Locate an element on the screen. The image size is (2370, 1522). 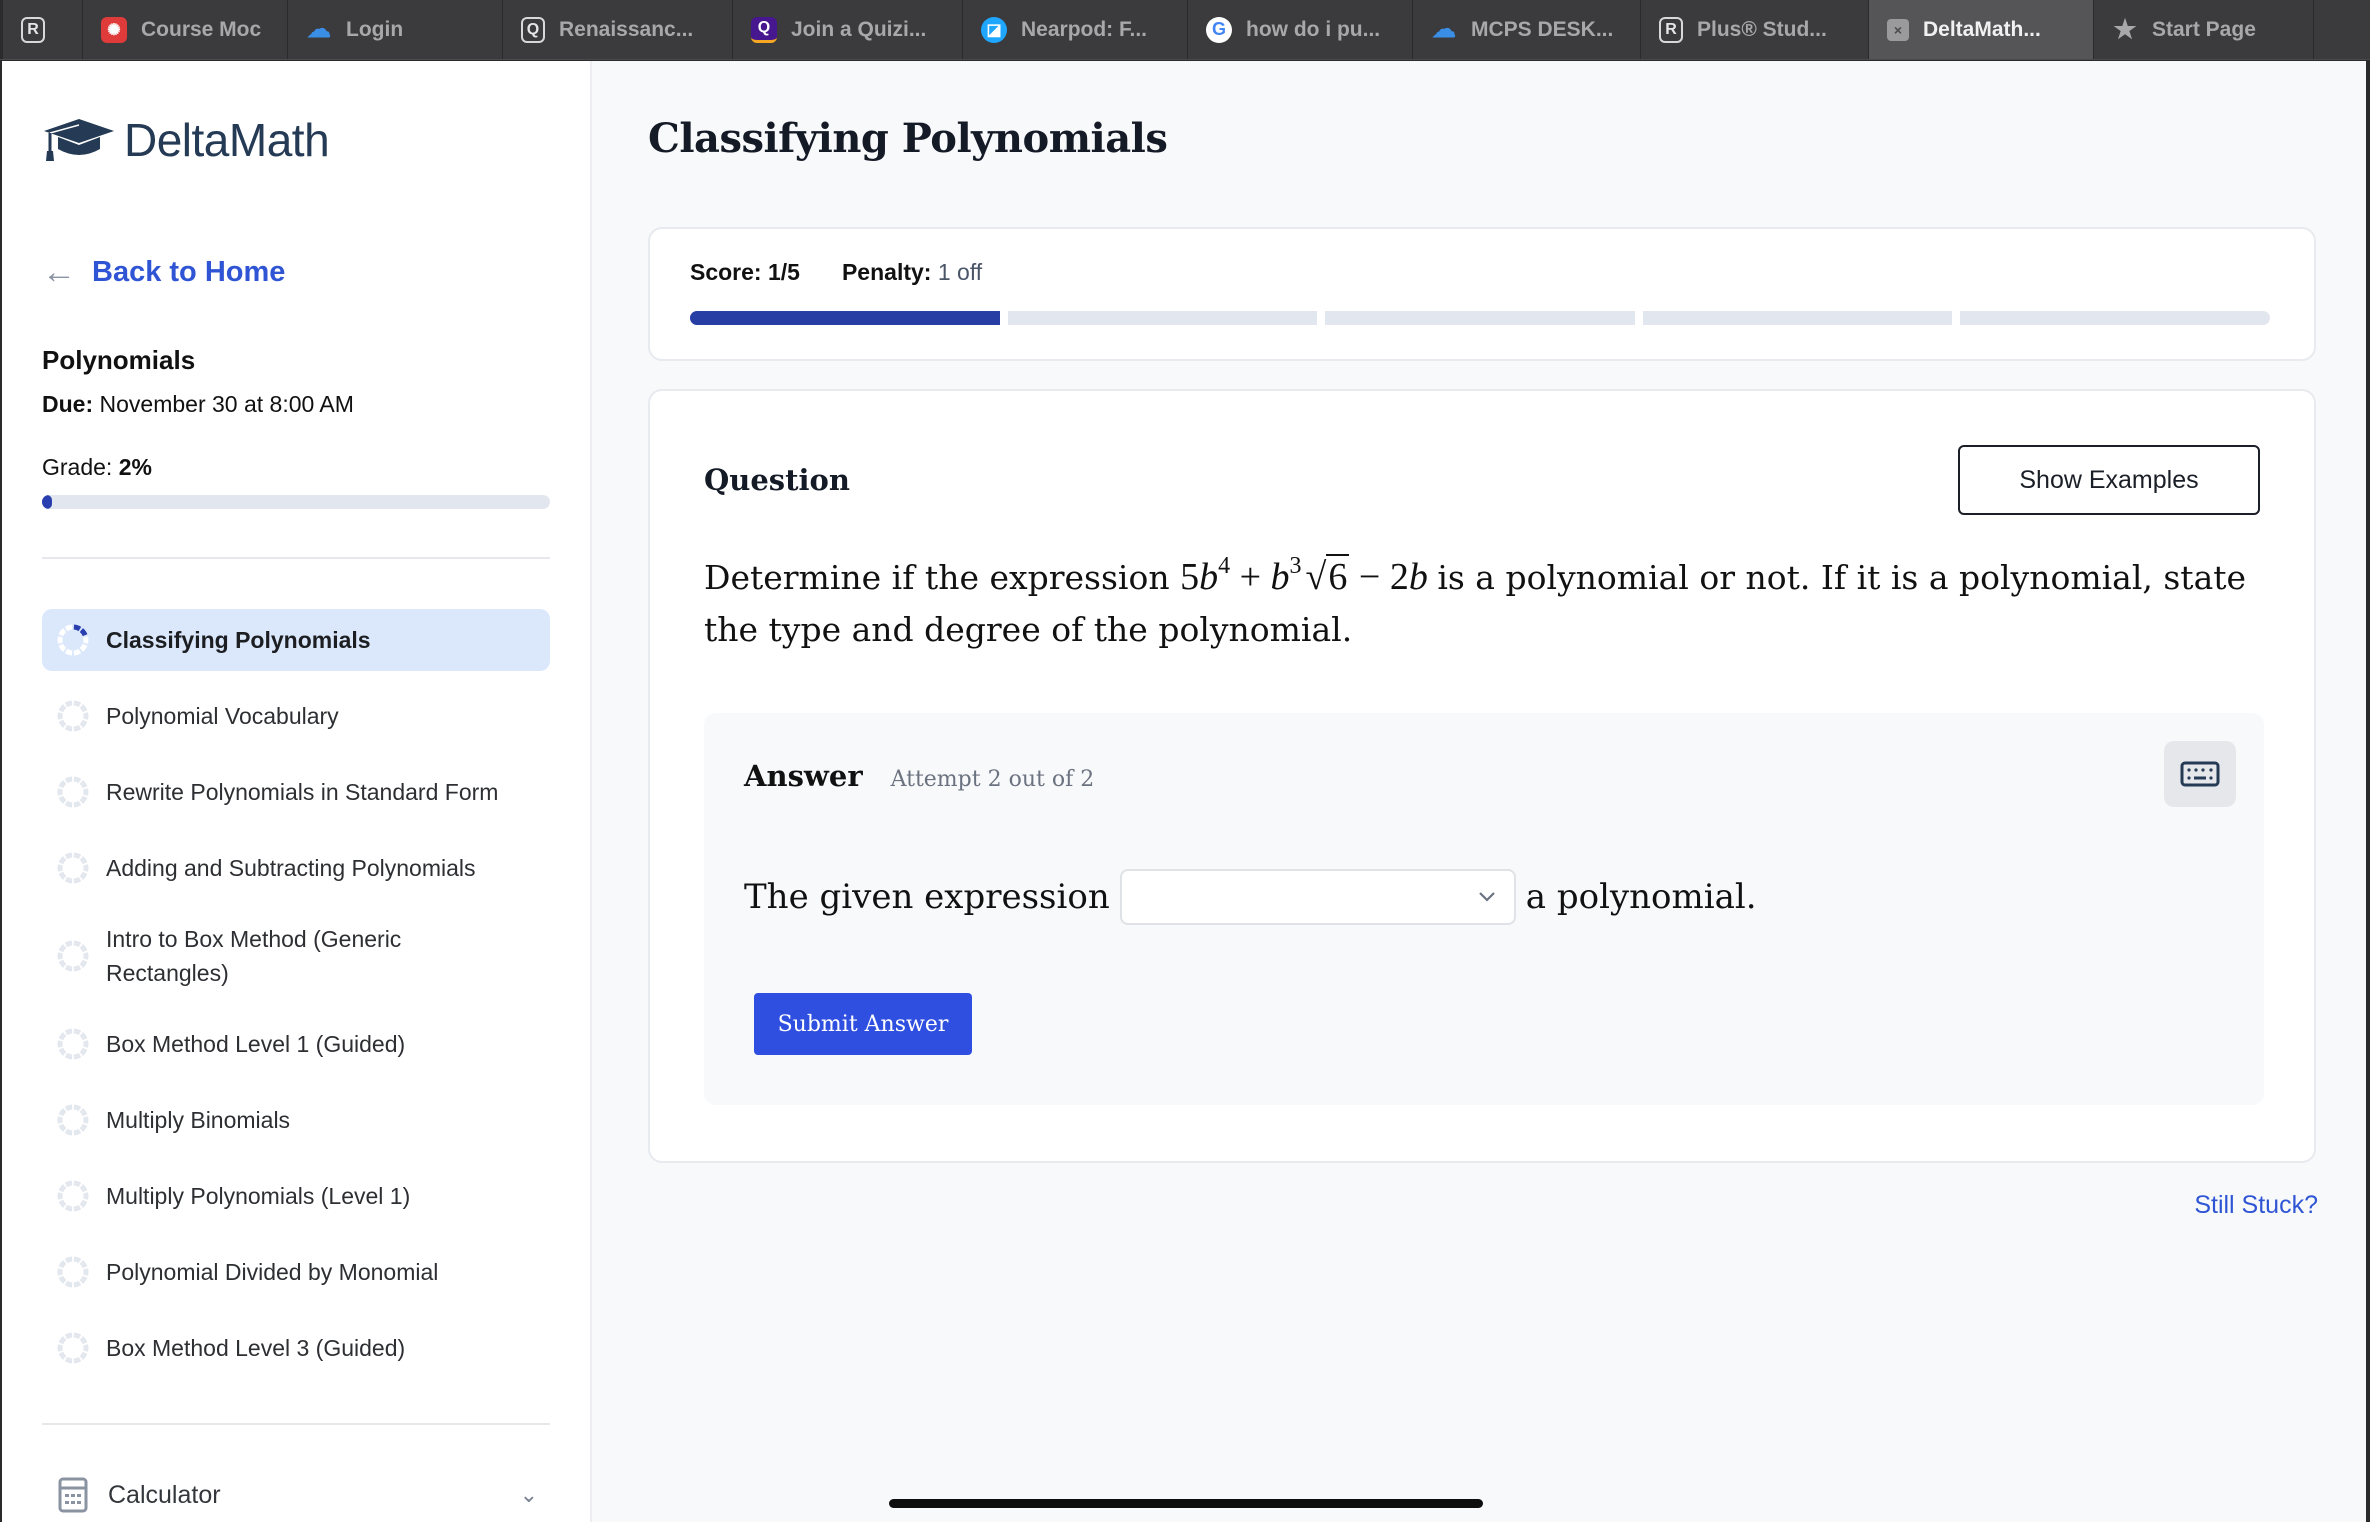
math-keyboard-button is located at coordinates (2200, 774).